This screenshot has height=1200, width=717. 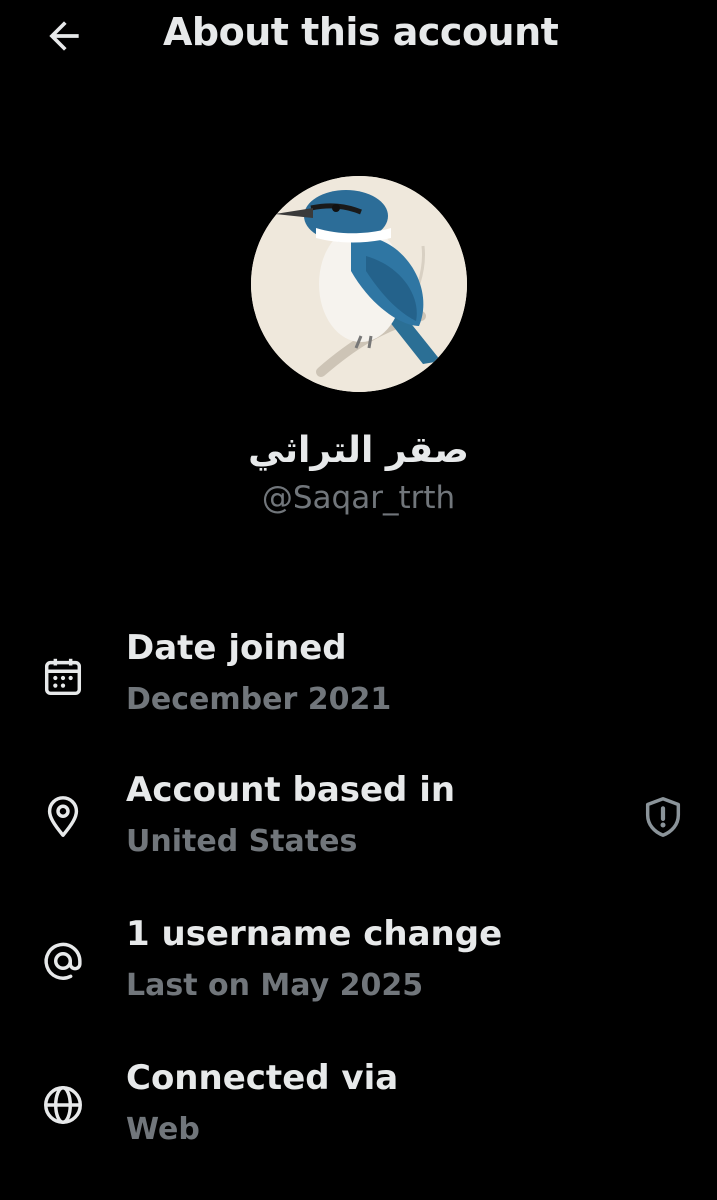 I want to click on account-based-in-value: United States, so click(x=242, y=841).